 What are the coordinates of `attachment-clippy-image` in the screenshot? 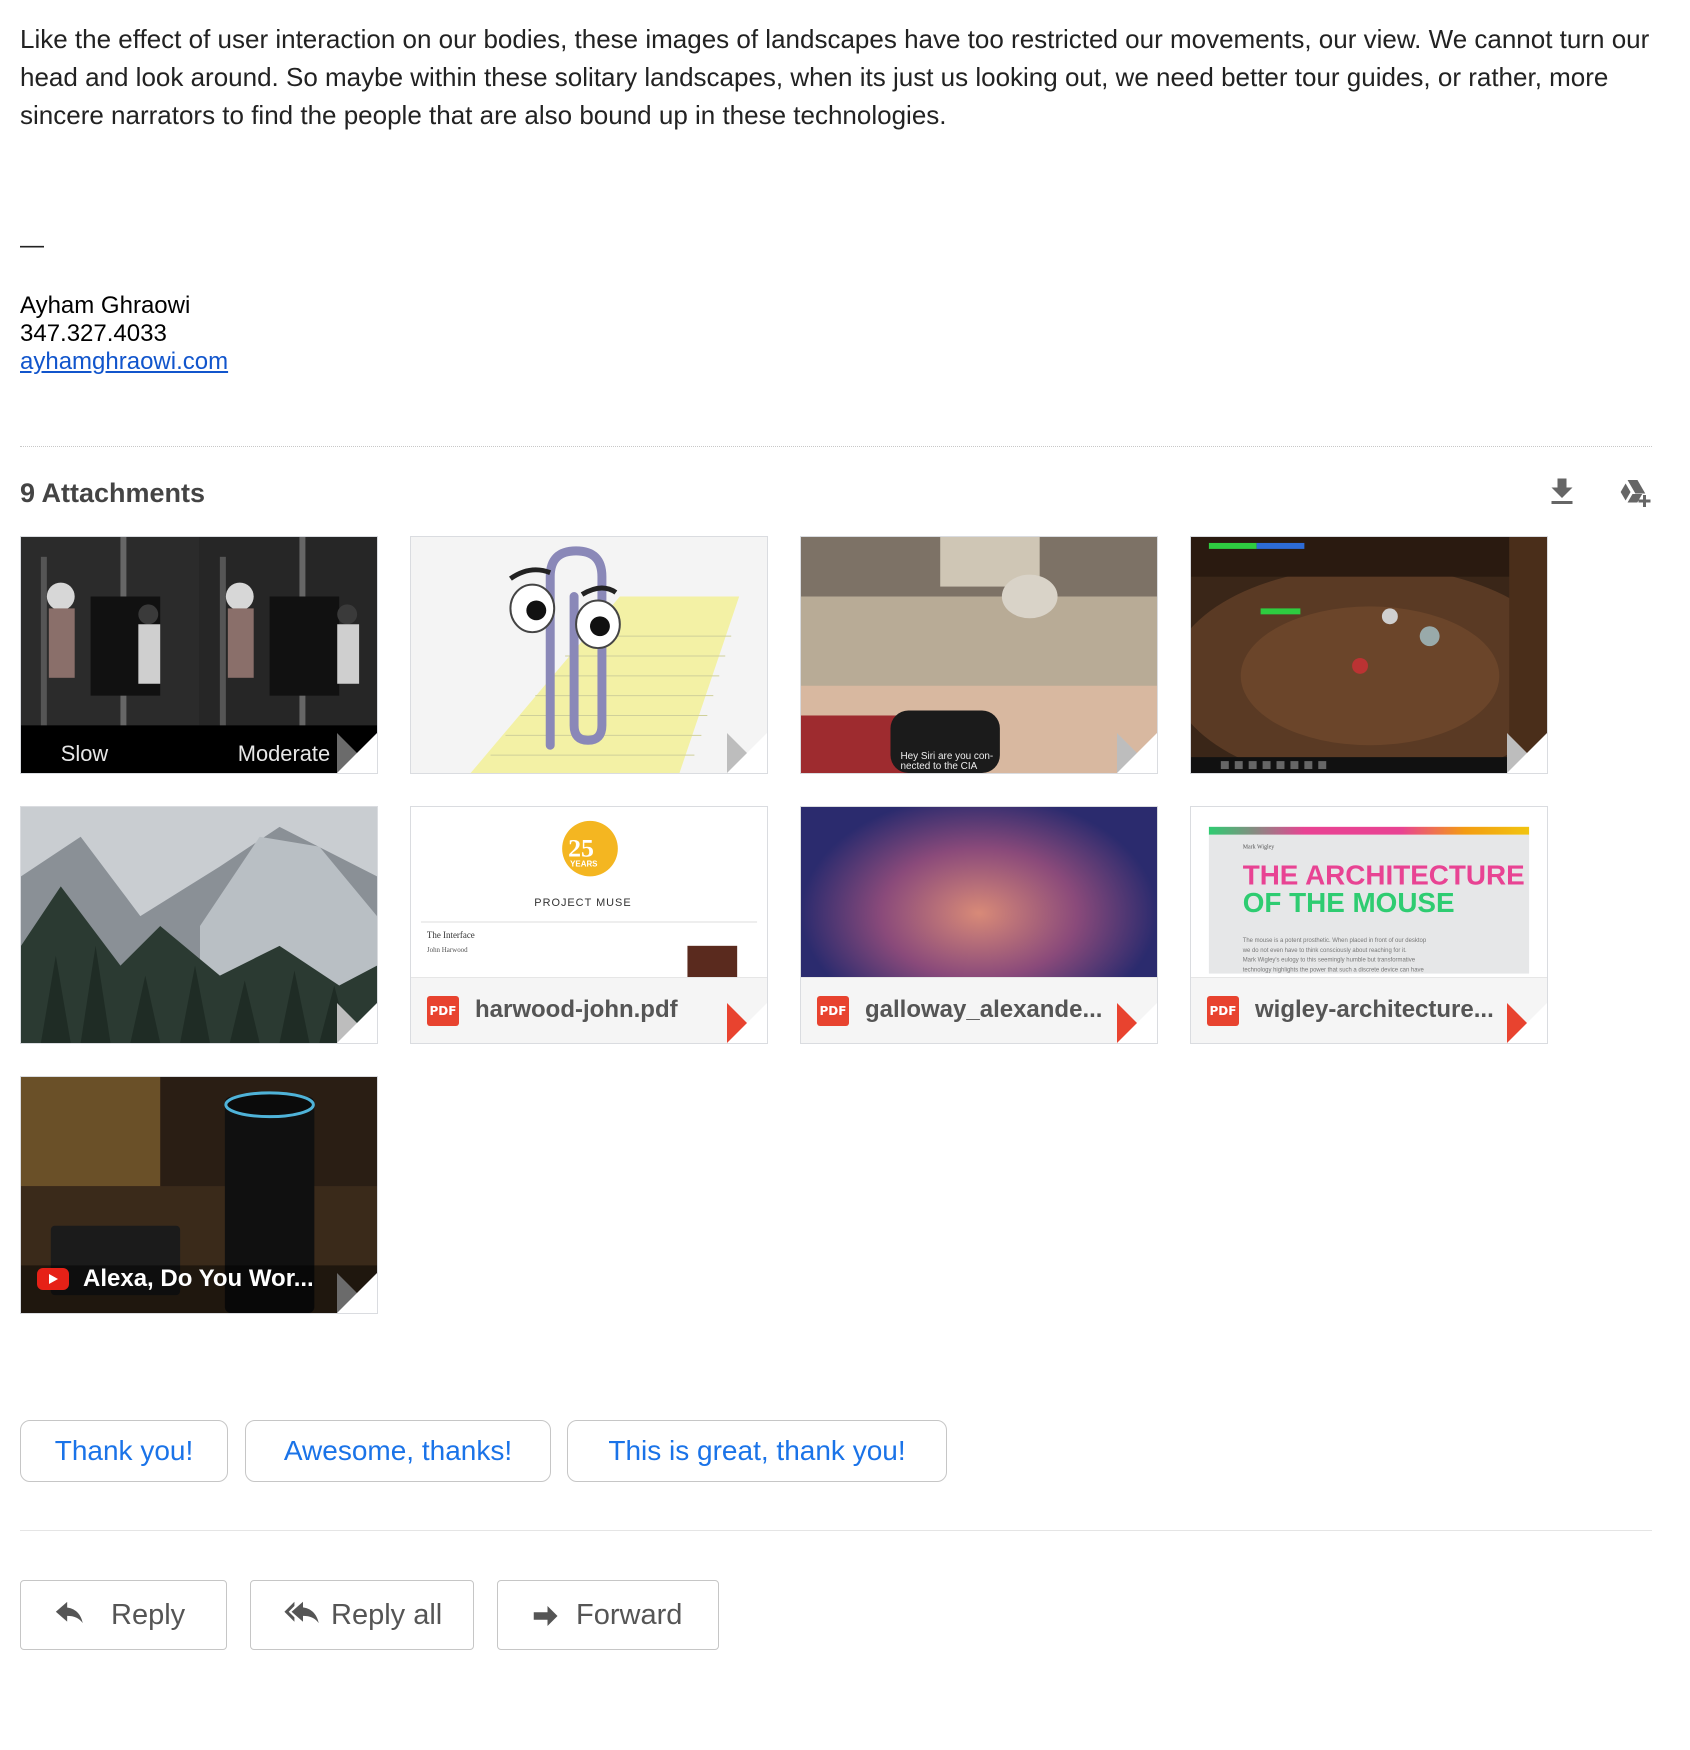 It's located at (589, 655).